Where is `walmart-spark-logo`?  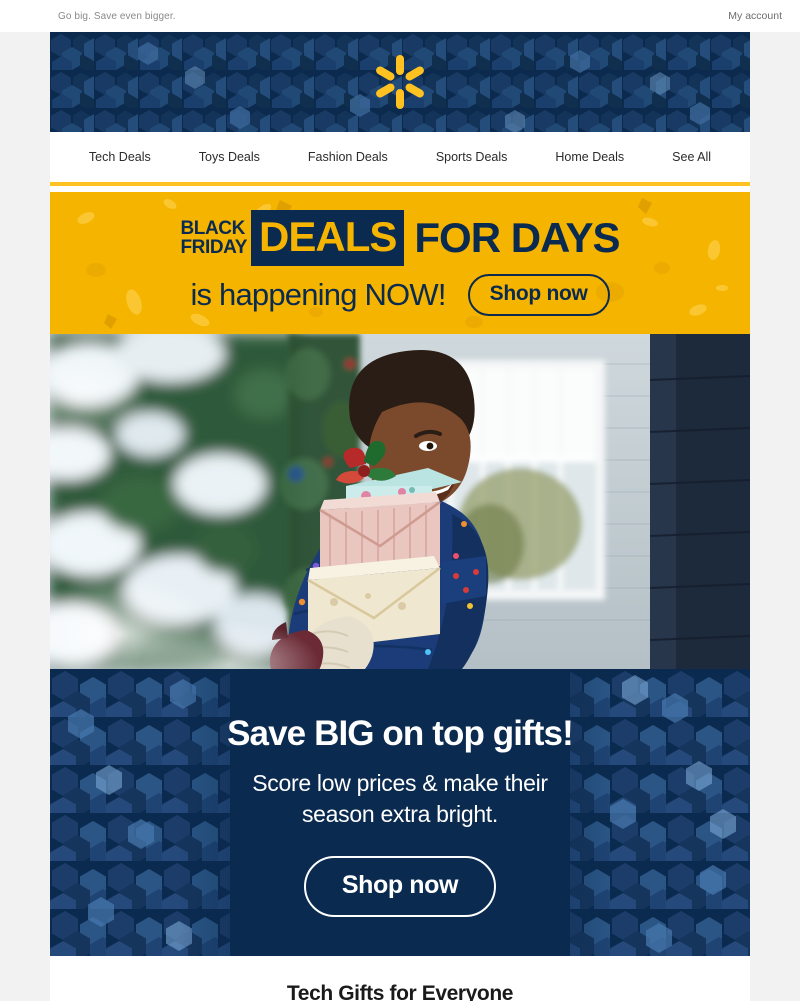
walmart-spark-logo is located at coordinates (400, 82).